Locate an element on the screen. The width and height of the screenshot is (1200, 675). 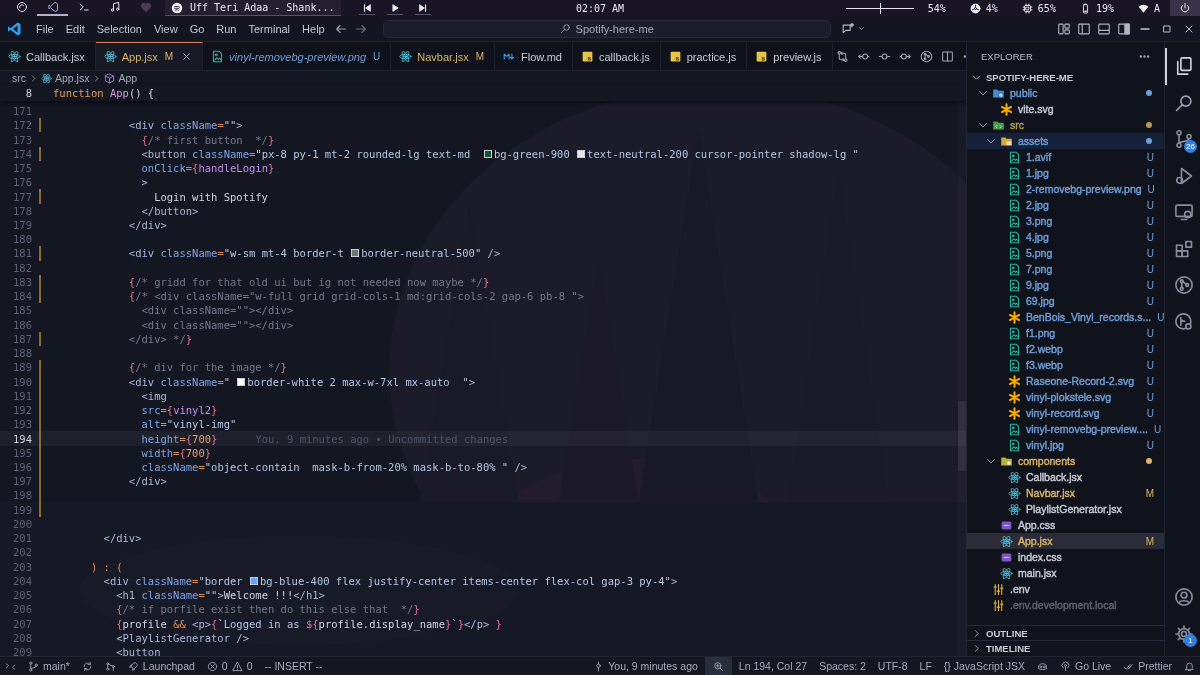
tree-item: src is located at coordinates (1065, 125).